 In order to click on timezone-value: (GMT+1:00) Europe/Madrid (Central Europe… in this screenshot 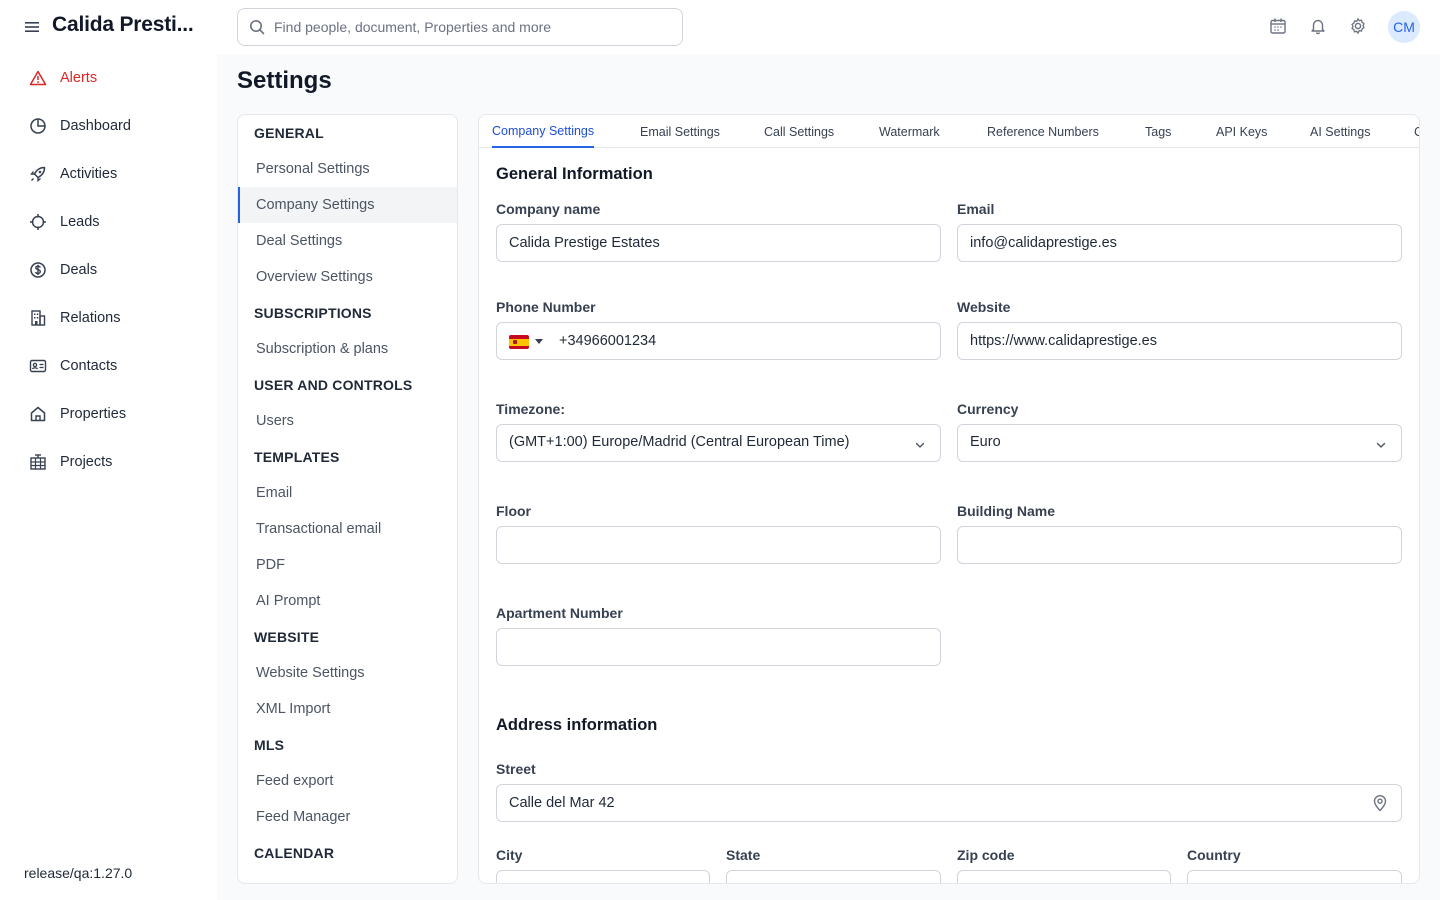, I will do `click(679, 442)`.